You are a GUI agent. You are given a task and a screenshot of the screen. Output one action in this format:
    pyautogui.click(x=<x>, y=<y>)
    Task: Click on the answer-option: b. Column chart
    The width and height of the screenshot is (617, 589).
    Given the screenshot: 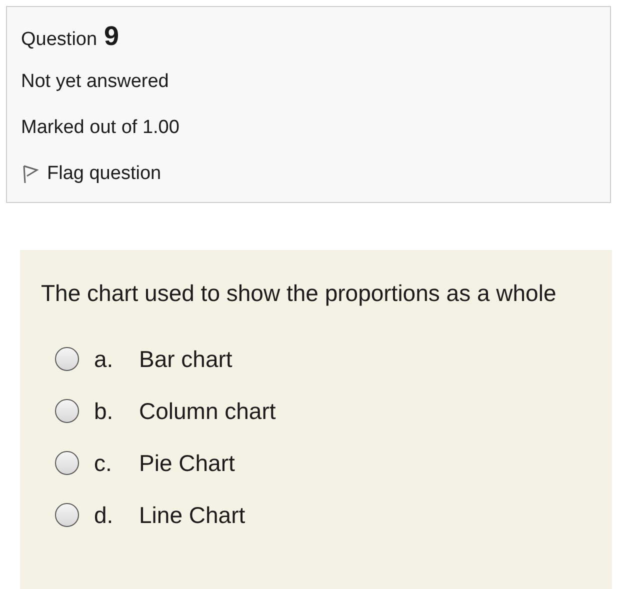 What is the action you would take?
    pyautogui.click(x=318, y=411)
    